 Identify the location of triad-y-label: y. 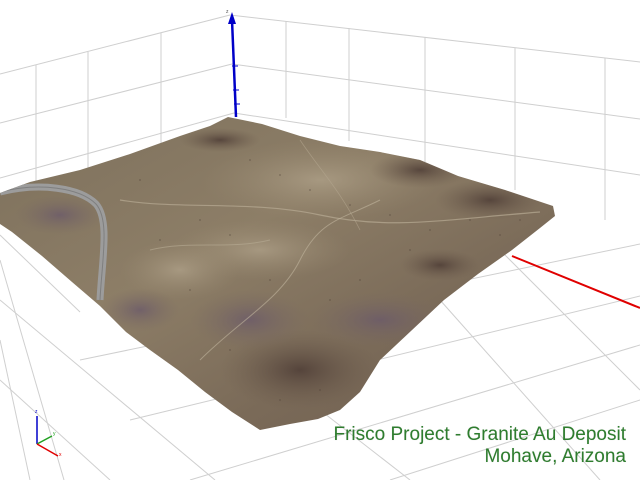
(54, 434).